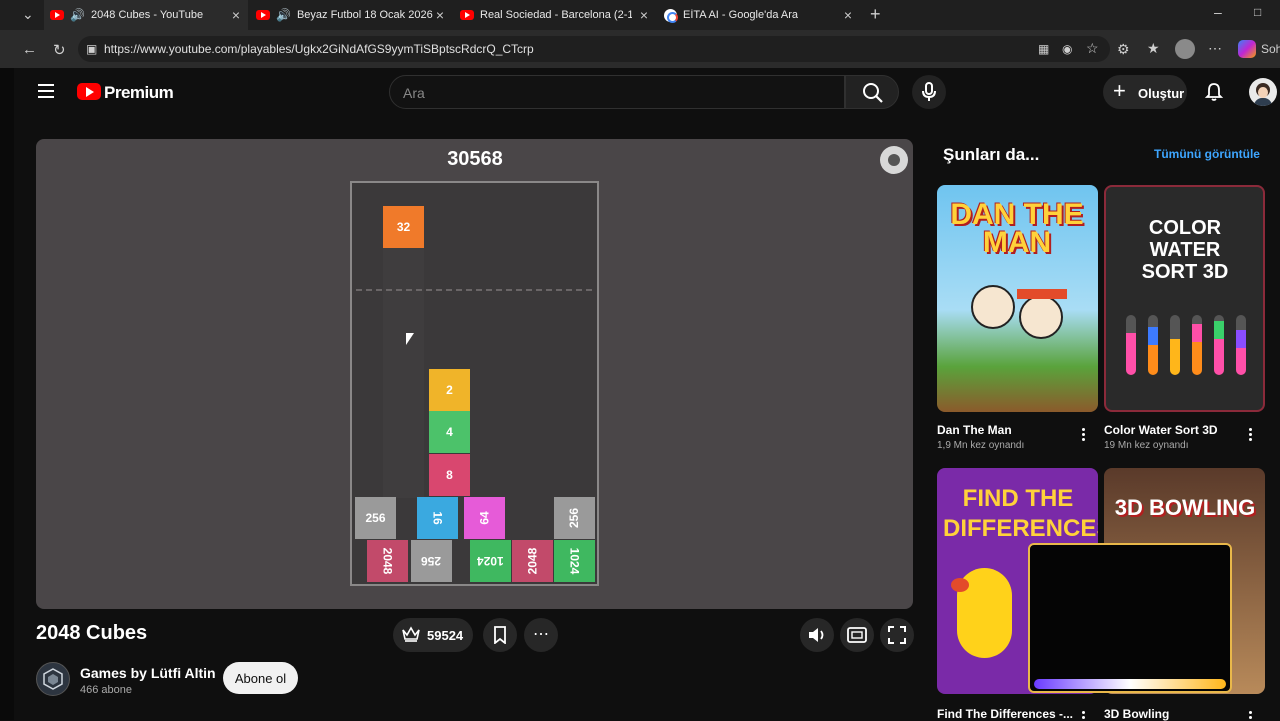  I want to click on tab-beyaz-futbol: 🔊 Beyaz Futbol 18 Ocak 2026 1... ×, so click(351, 15).